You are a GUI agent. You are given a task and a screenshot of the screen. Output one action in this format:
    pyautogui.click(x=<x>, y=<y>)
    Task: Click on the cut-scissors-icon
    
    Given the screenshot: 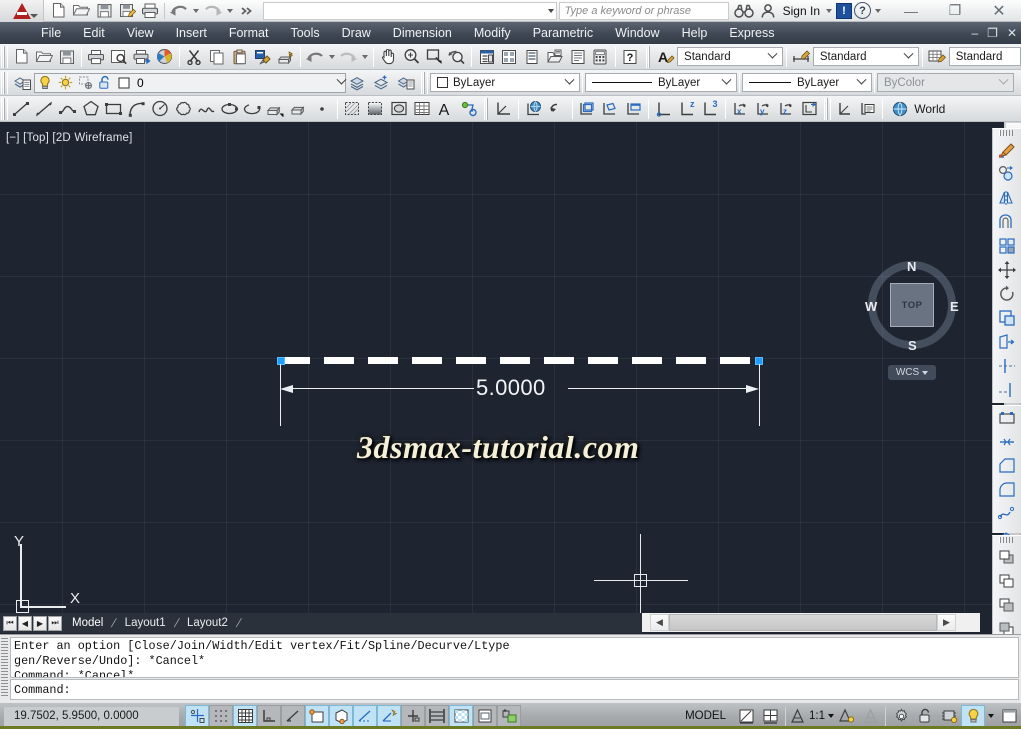 What is the action you would take?
    pyautogui.click(x=194, y=56)
    